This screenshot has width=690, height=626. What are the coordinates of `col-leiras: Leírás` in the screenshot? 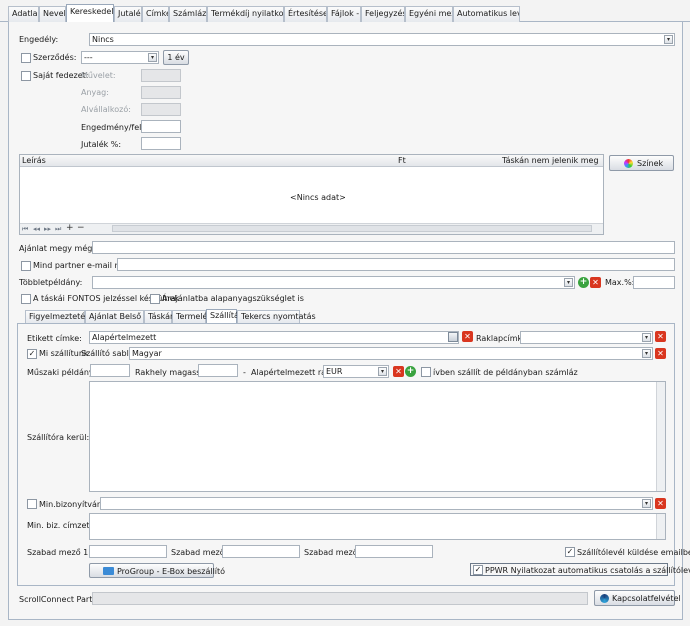 It's located at (34, 161).